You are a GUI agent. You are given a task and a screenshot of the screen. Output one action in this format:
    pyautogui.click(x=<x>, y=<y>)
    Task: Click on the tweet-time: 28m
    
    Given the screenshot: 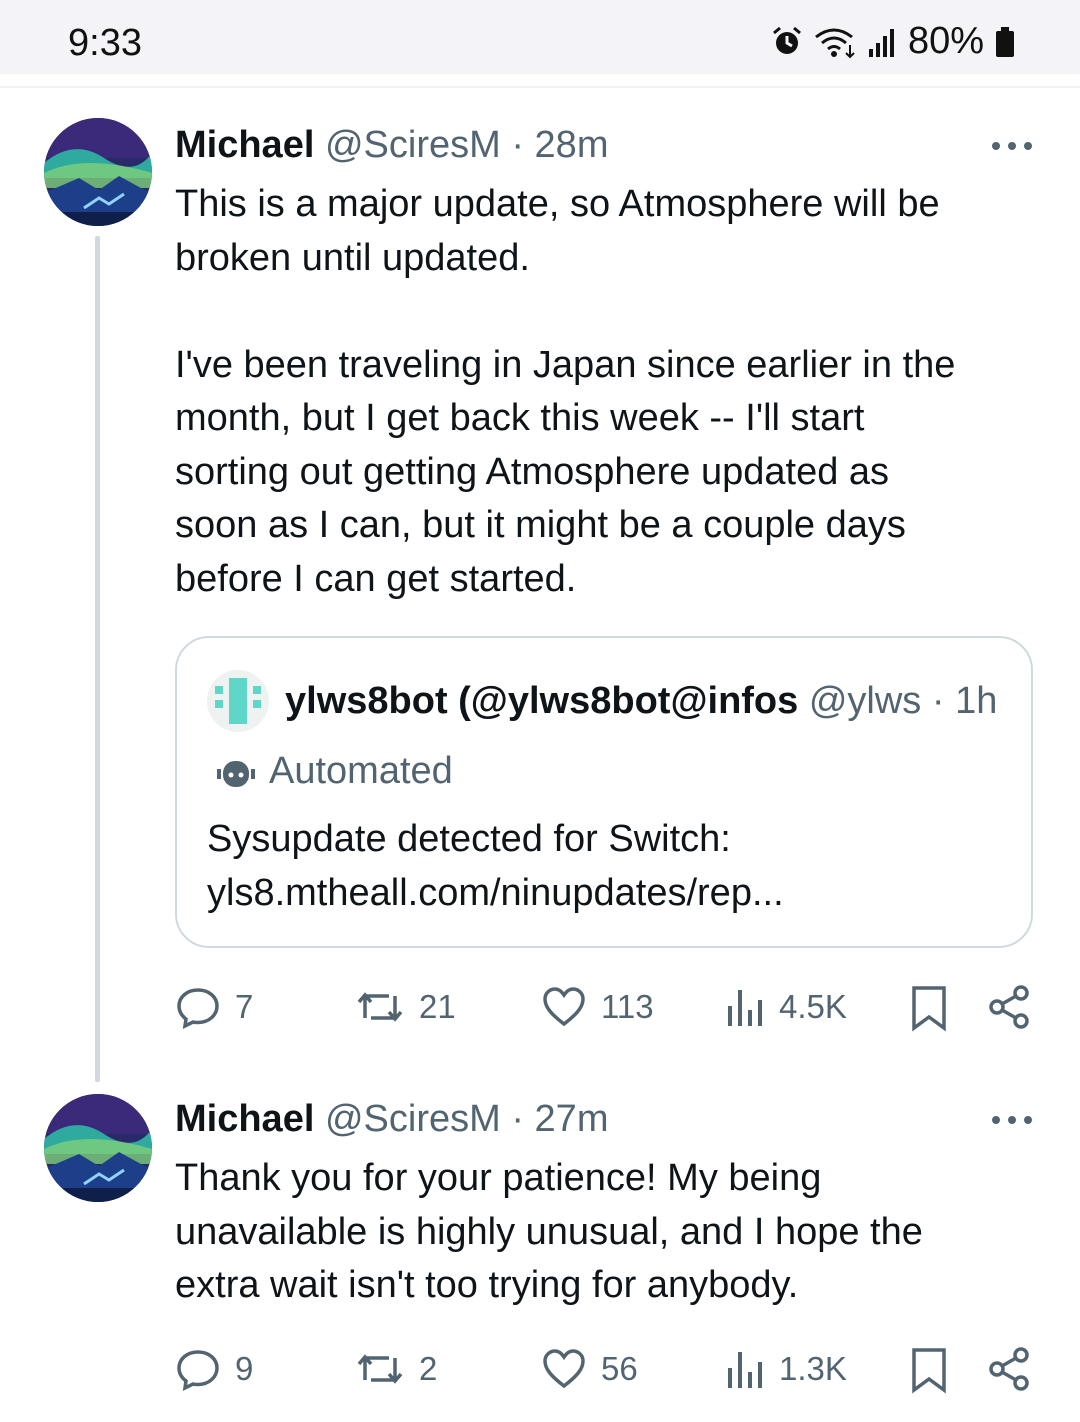 What is the action you would take?
    pyautogui.click(x=572, y=145)
    